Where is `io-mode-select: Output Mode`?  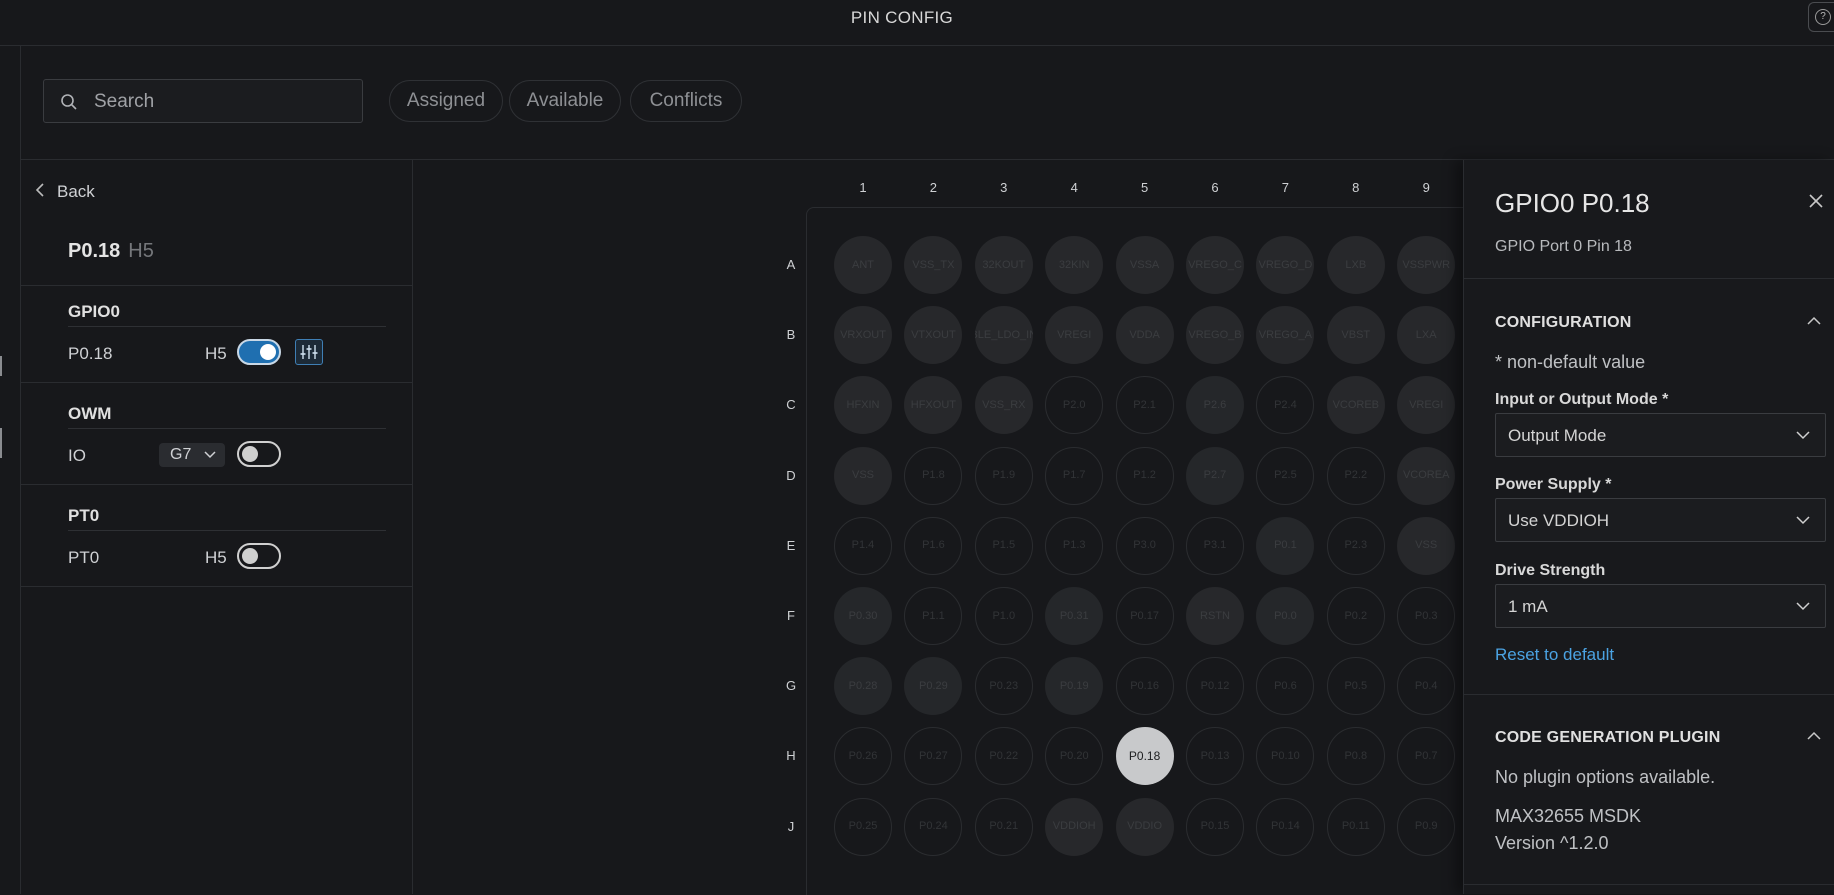
io-mode-select: Output Mode is located at coordinates (1660, 435).